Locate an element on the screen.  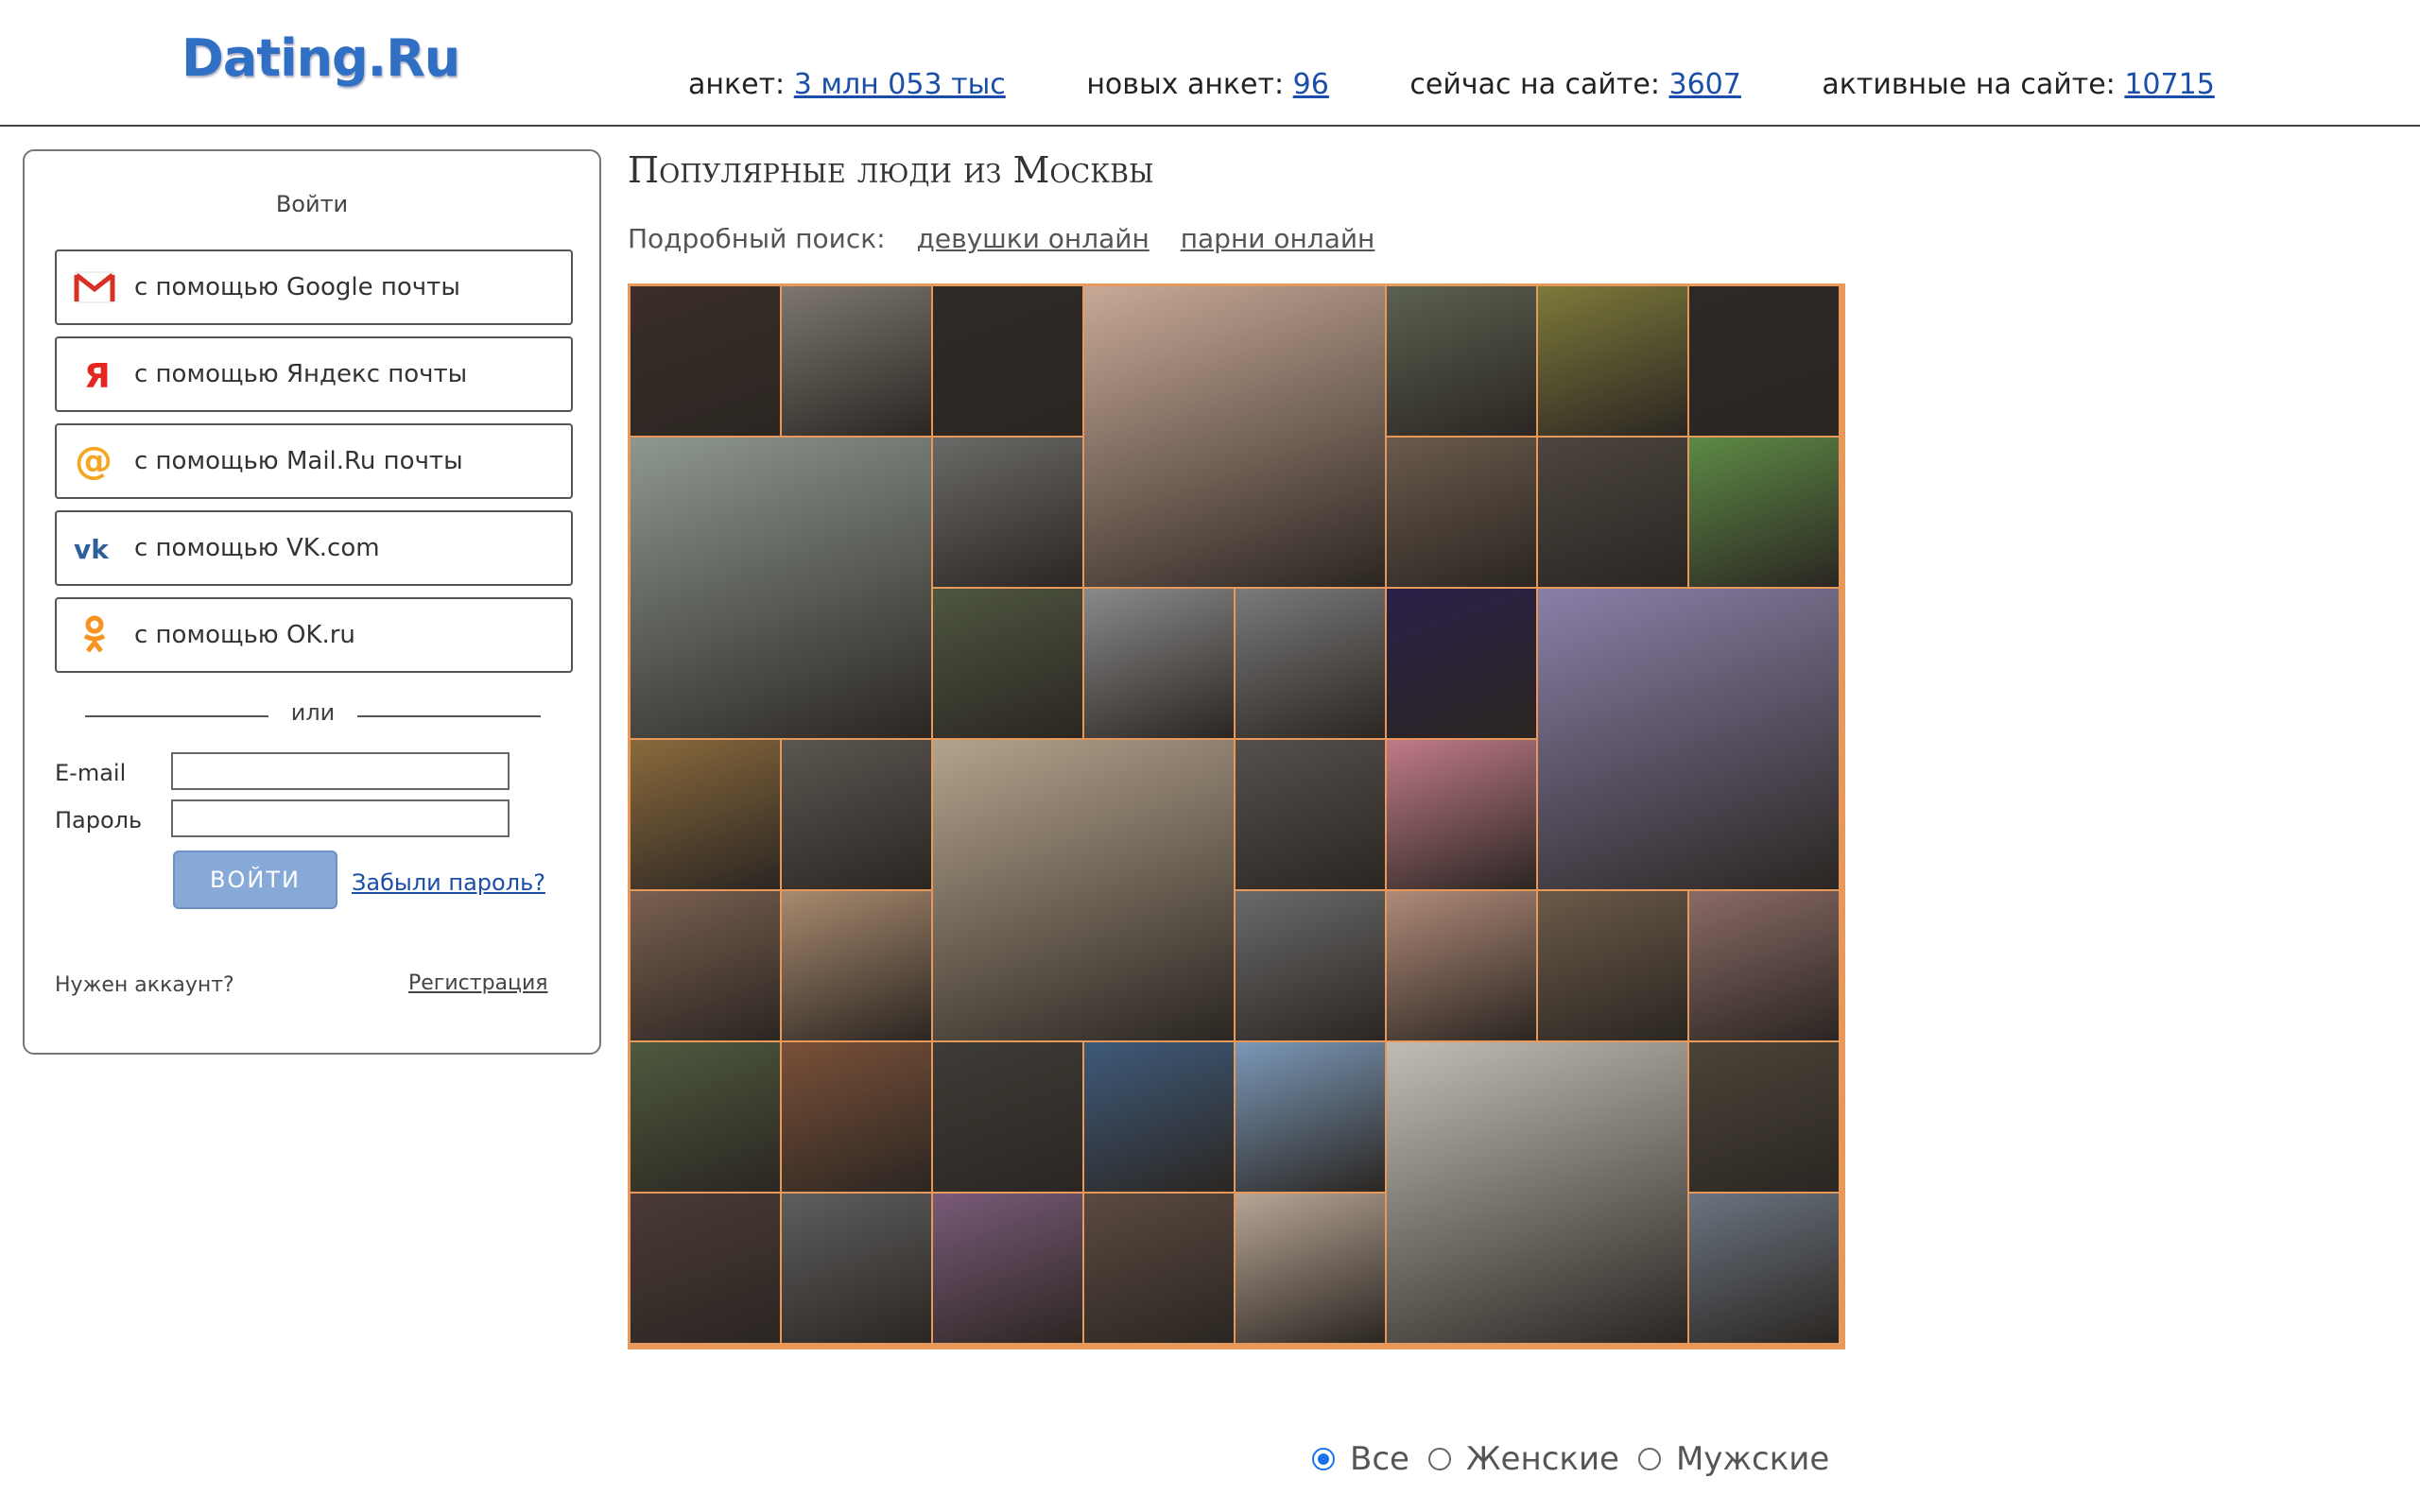
password-label: Пароль is located at coordinates (99, 820).